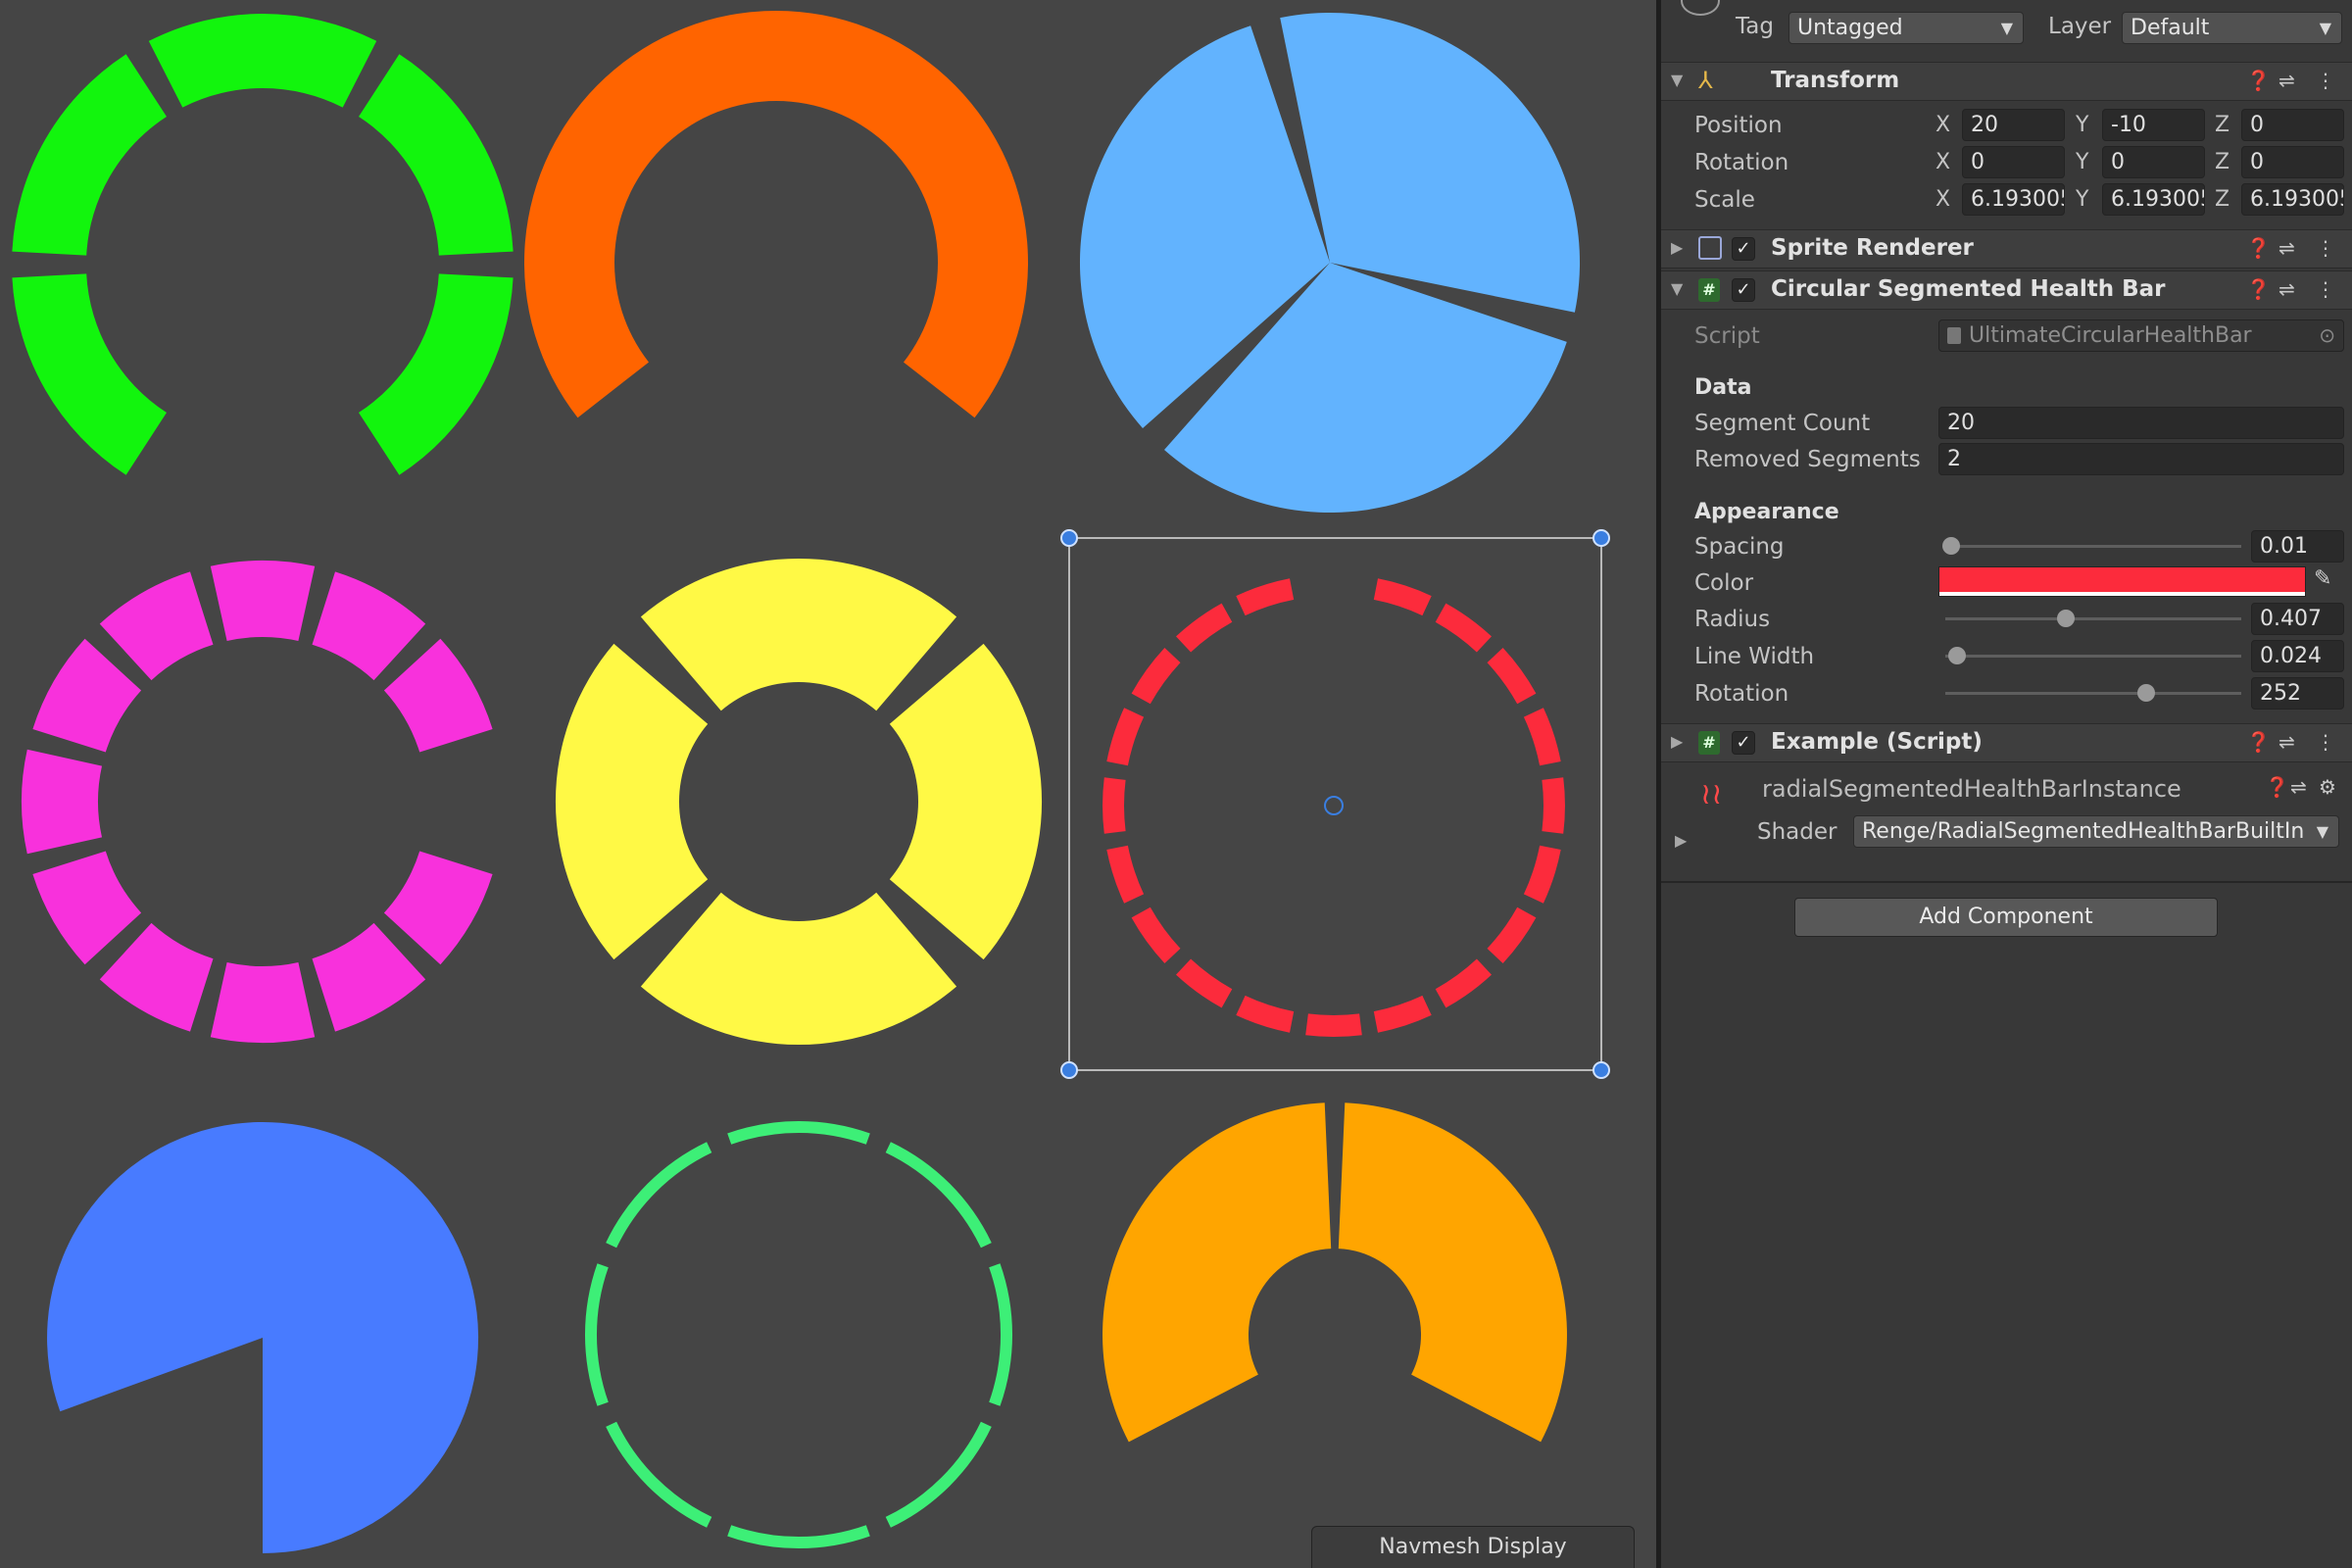 The height and width of the screenshot is (1568, 2352). What do you see at coordinates (2110, 335) in the screenshot?
I see `script-value: UltimateCircularHealthBar` at bounding box center [2110, 335].